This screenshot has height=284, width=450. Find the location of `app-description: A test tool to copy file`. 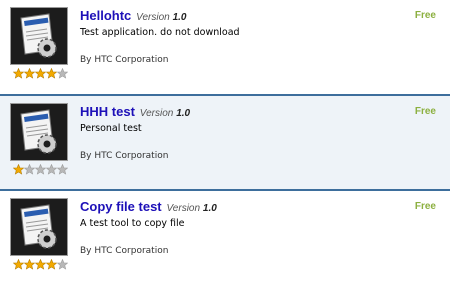

app-description: A test tool to copy file is located at coordinates (132, 223).